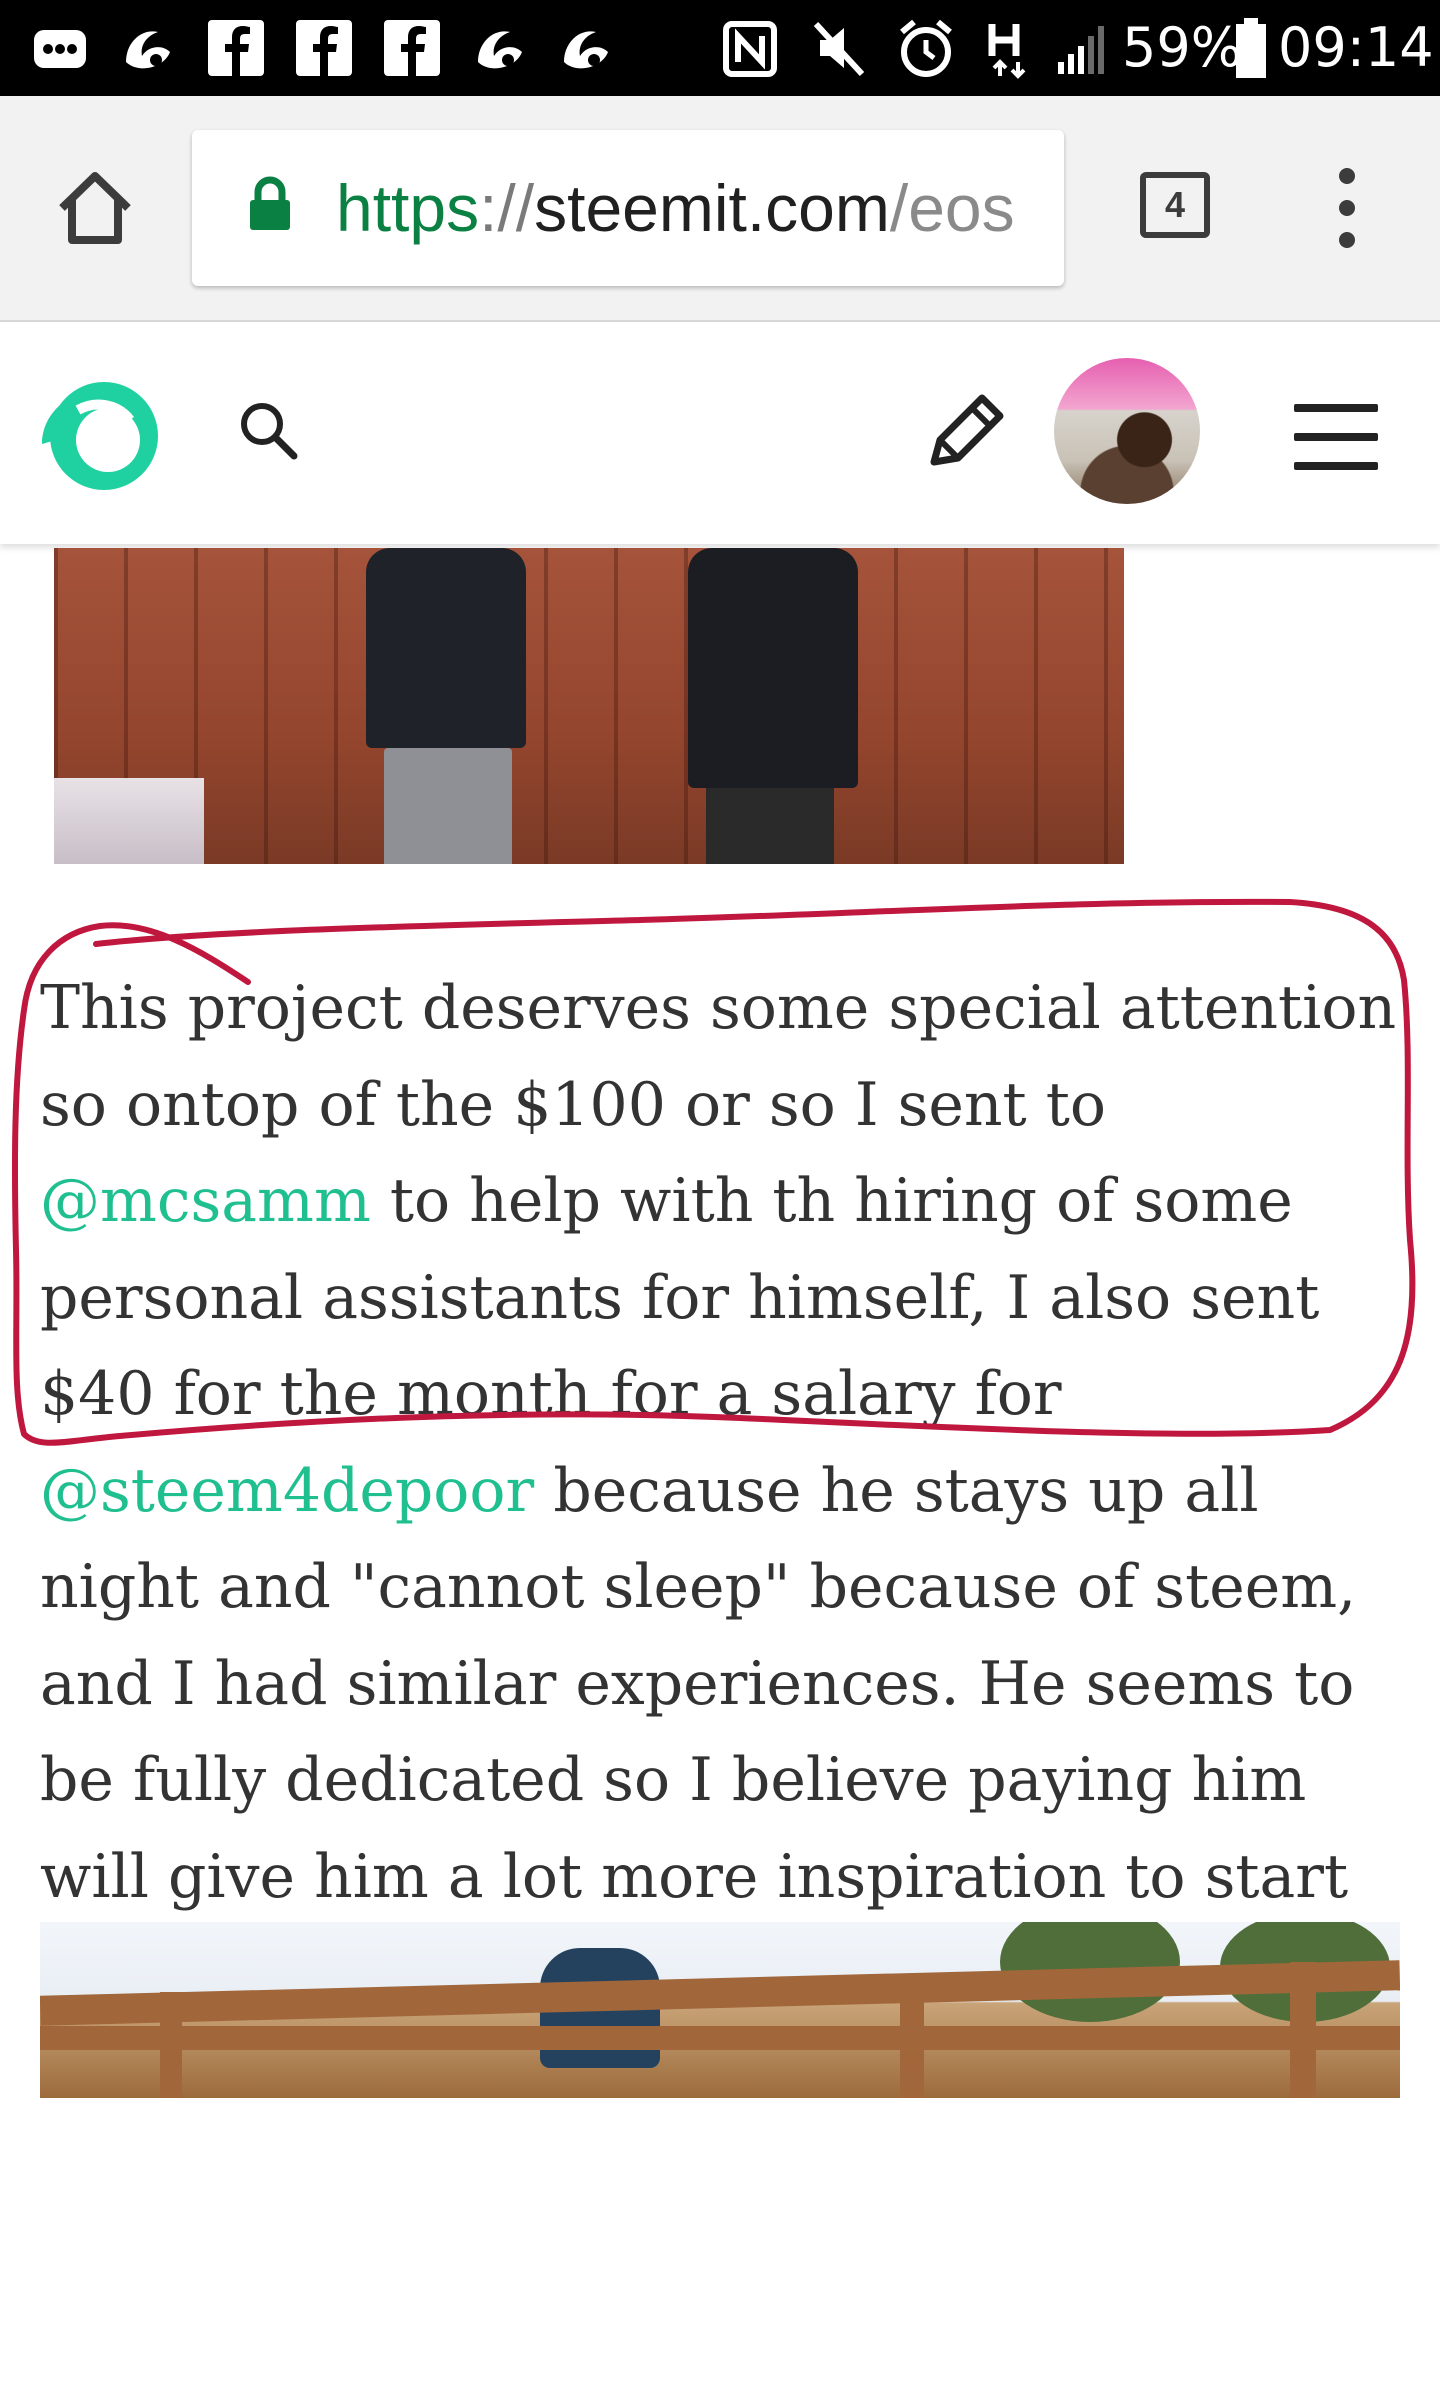 This screenshot has height=2392, width=1440. What do you see at coordinates (95, 208) in the screenshot?
I see `home-icon` at bounding box center [95, 208].